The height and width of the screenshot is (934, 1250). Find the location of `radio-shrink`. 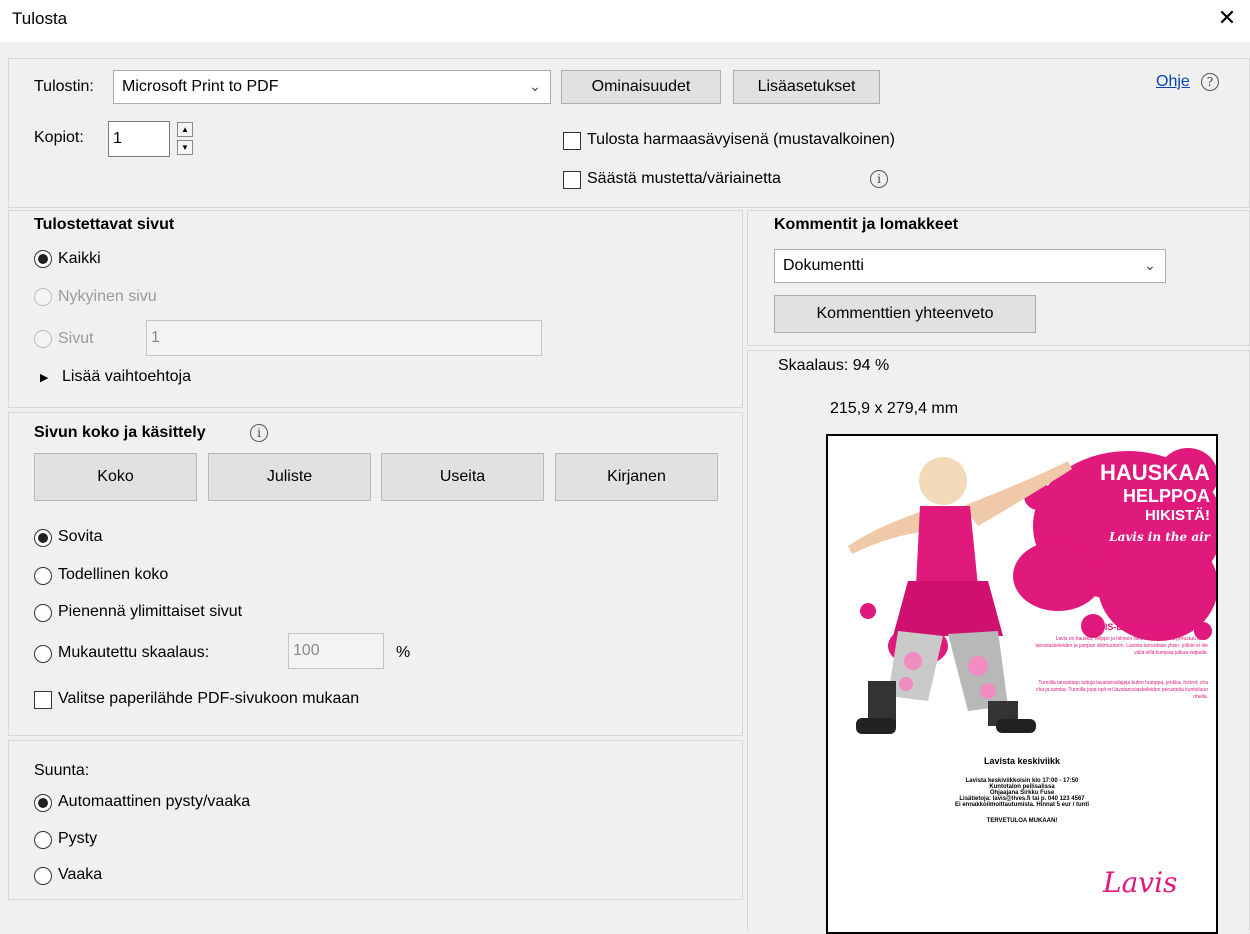

radio-shrink is located at coordinates (43, 613).